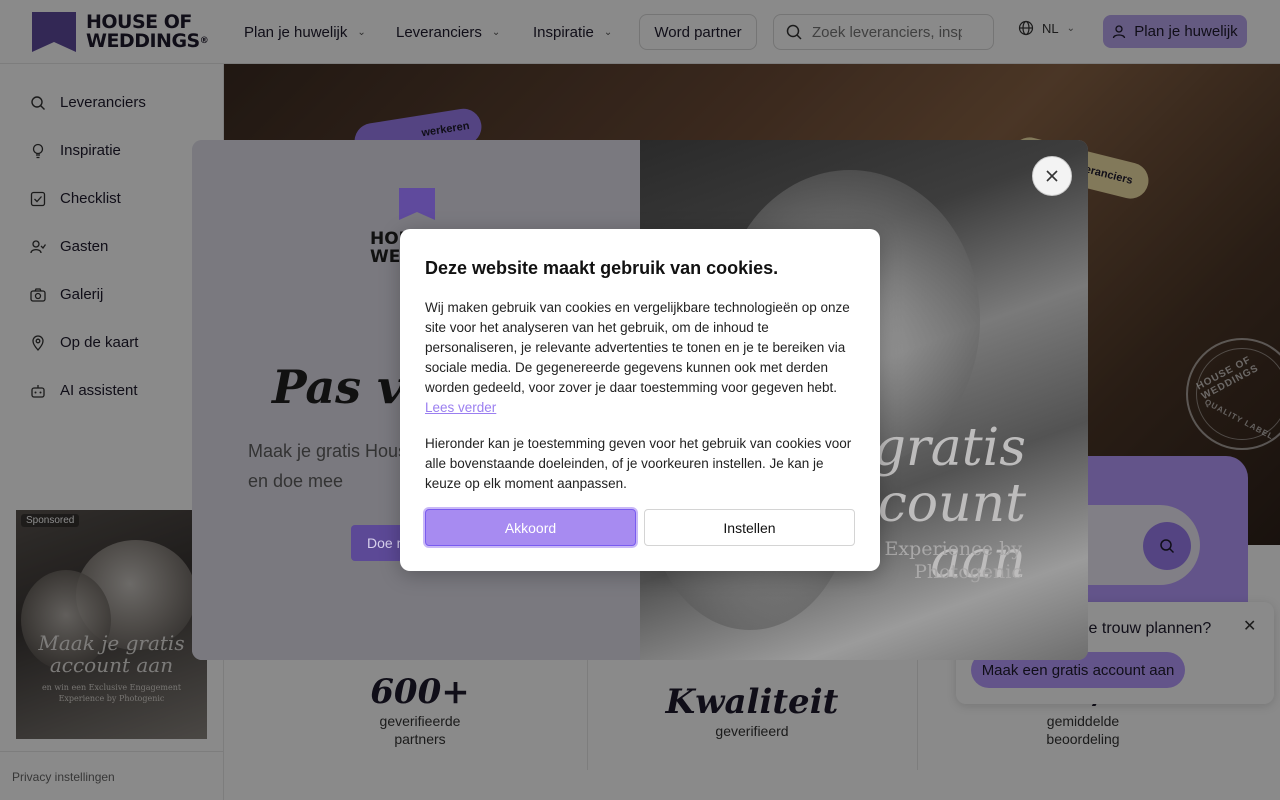 This screenshot has height=800, width=1280. I want to click on close-icon, so click(1052, 176).